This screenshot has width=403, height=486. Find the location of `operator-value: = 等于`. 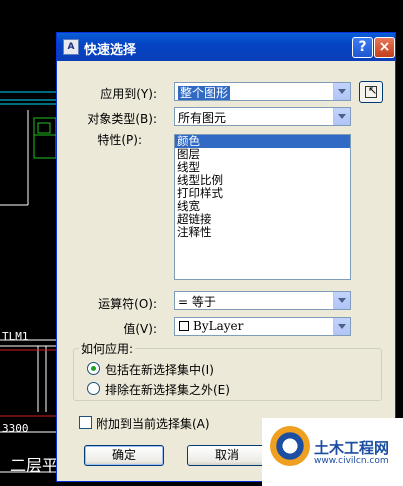

operator-value: = 等于 is located at coordinates (197, 302).